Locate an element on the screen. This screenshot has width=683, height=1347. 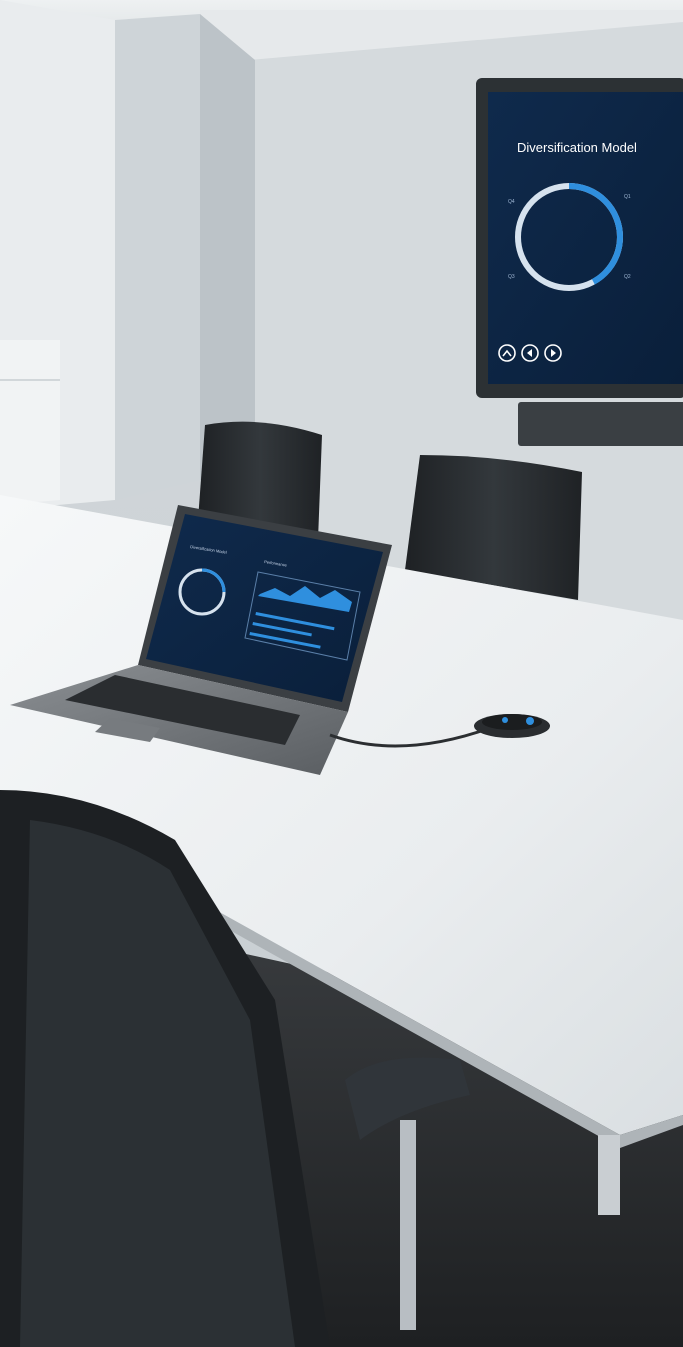
pillar-side is located at coordinates (227, 247).